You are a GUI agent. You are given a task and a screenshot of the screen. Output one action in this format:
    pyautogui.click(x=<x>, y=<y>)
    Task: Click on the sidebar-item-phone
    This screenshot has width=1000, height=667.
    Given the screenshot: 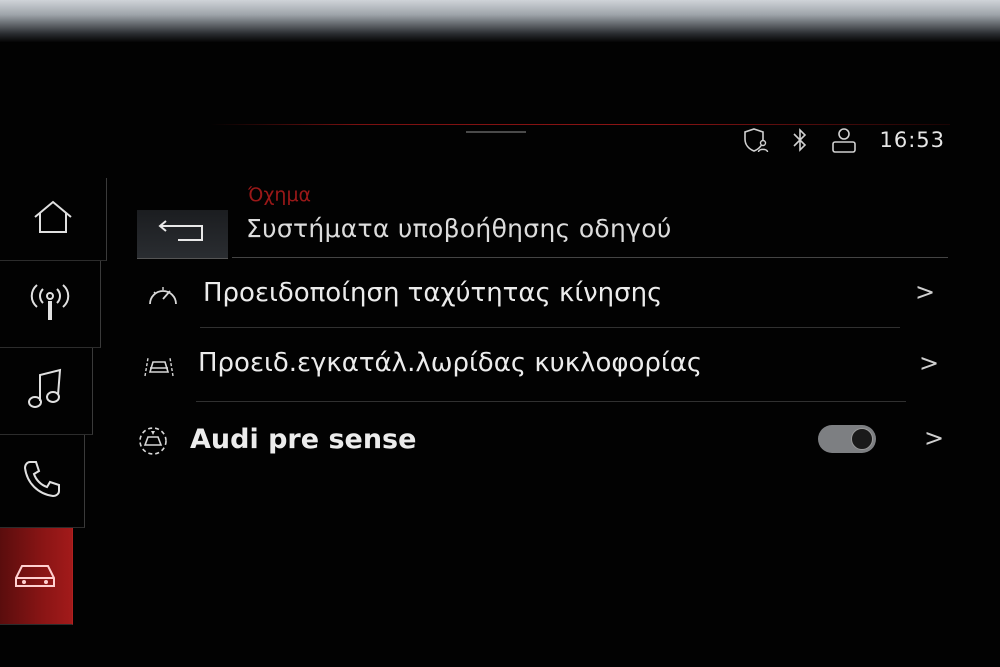 What is the action you would take?
    pyautogui.click(x=42, y=481)
    